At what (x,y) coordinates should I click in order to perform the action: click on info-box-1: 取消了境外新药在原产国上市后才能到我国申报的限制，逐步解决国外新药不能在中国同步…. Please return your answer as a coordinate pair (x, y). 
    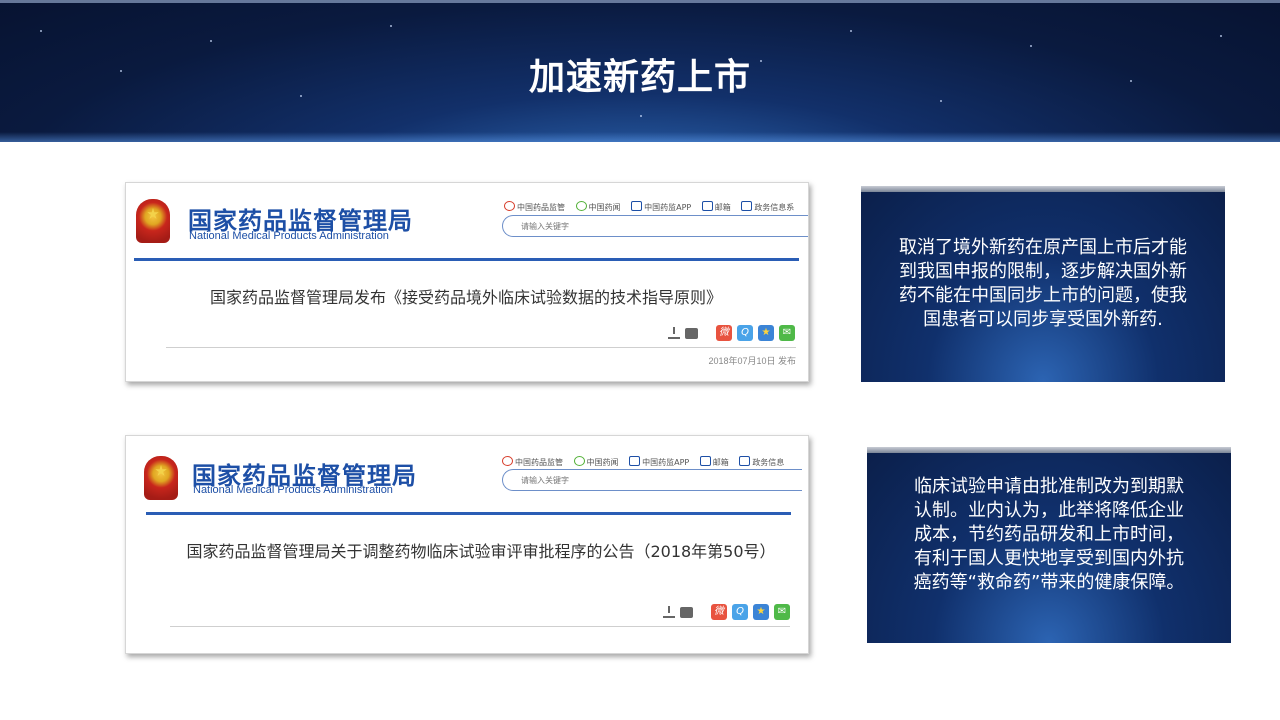
    Looking at the image, I should click on (1043, 284).